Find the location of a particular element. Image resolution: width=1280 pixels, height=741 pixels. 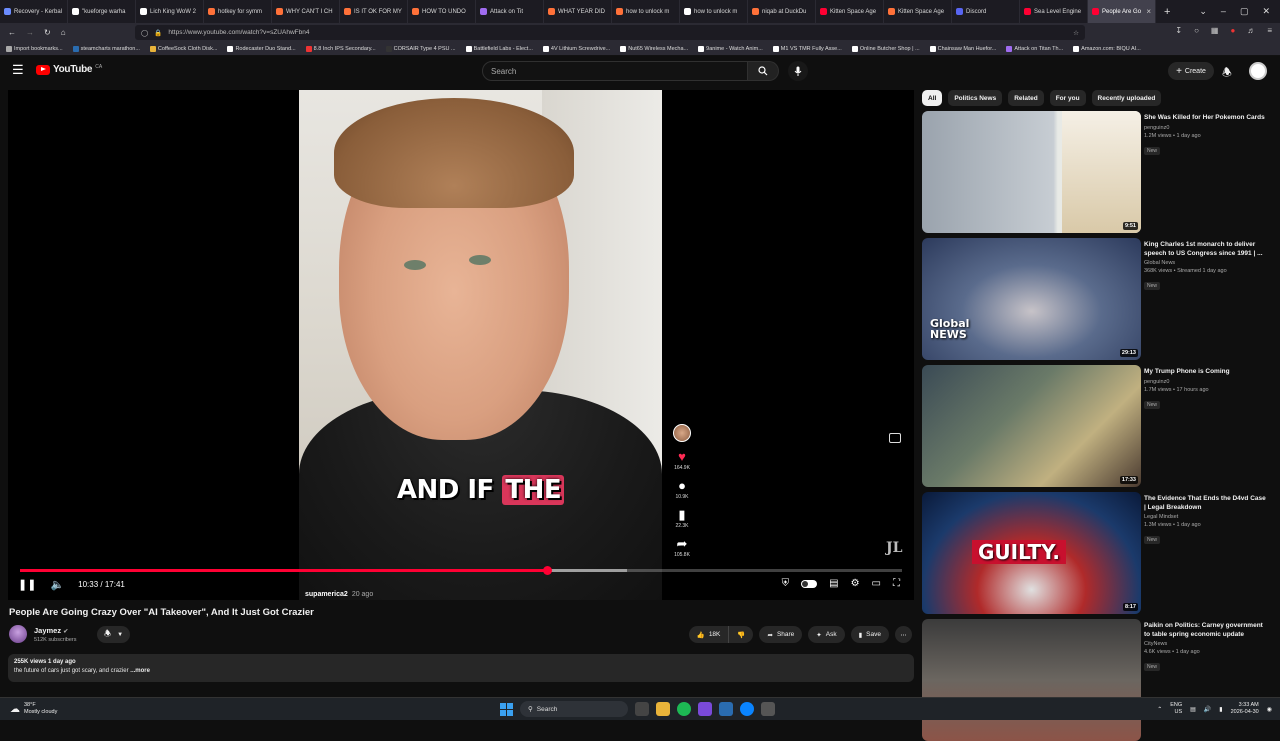

more-link: ...more is located at coordinates (140, 671).